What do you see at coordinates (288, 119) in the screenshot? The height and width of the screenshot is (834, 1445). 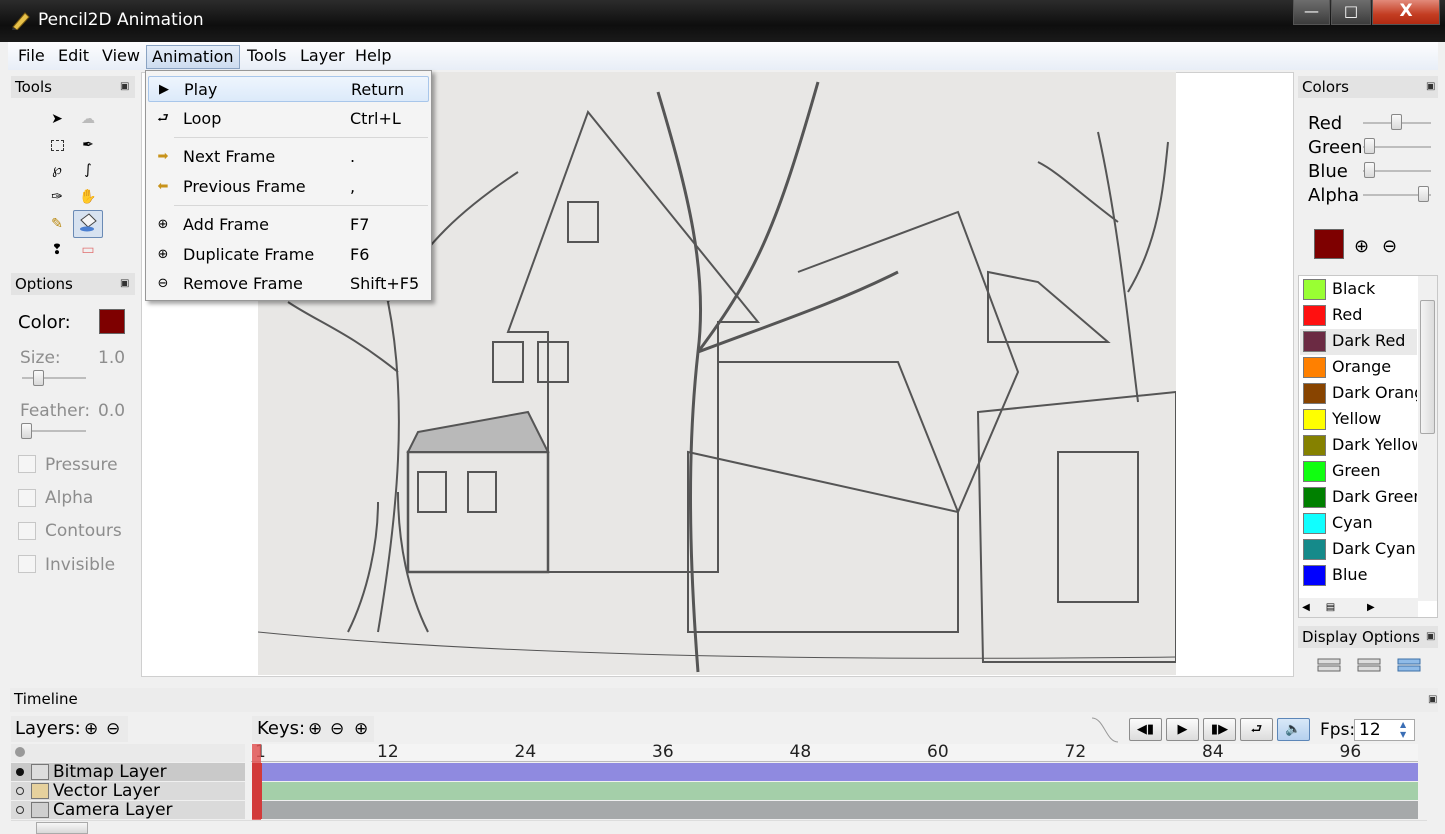 I see `menu-item-loop: ⮐ Loop Ctrl+L` at bounding box center [288, 119].